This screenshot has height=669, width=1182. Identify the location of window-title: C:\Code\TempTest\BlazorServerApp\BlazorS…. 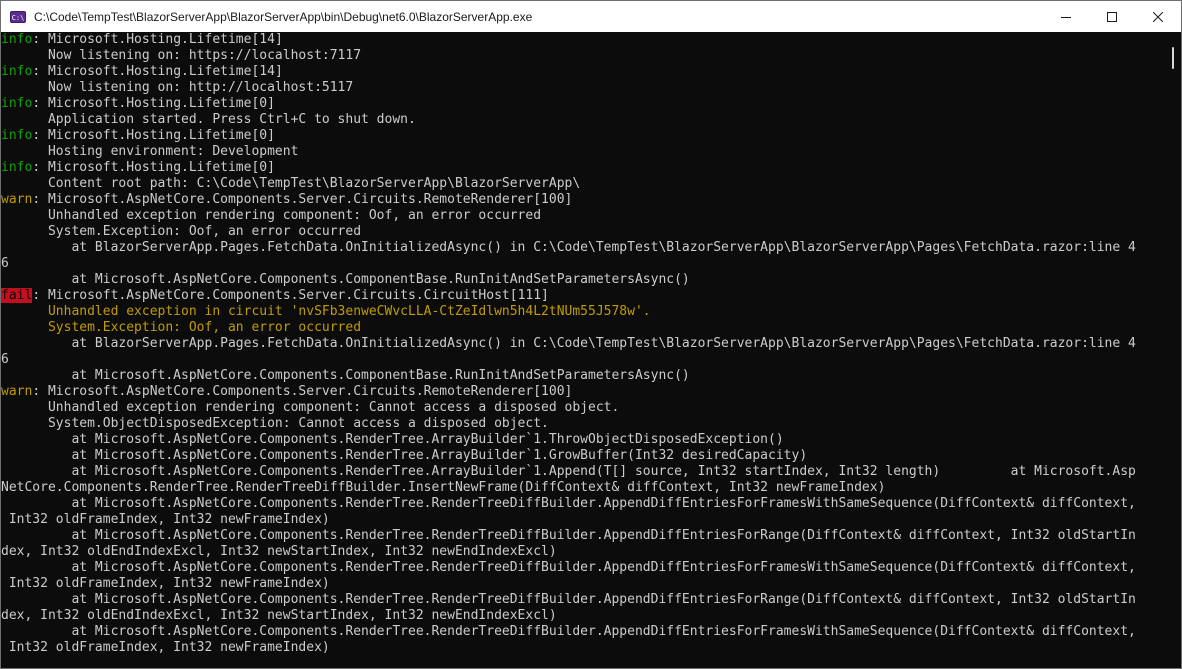
(283, 16).